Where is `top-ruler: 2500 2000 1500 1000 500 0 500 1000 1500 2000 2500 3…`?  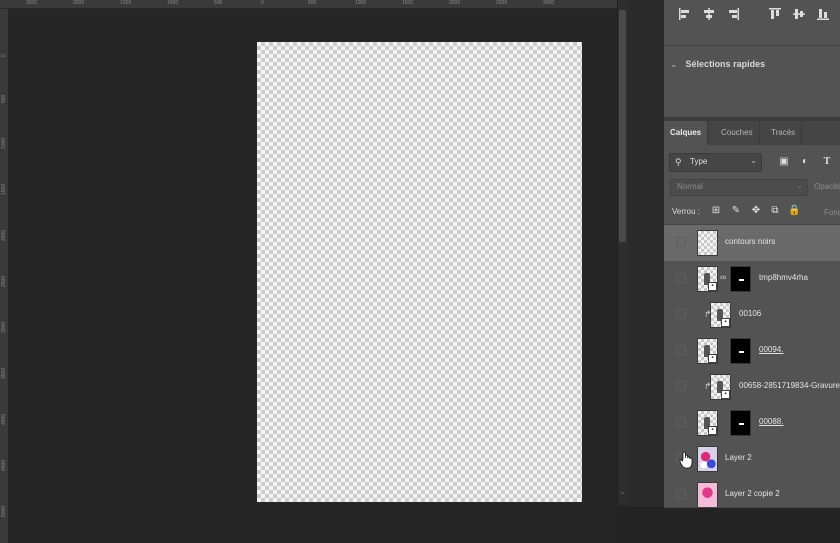 top-ruler: 2500 2000 1500 1000 500 0 500 1000 1500 2000 2500 3… is located at coordinates (308, 4).